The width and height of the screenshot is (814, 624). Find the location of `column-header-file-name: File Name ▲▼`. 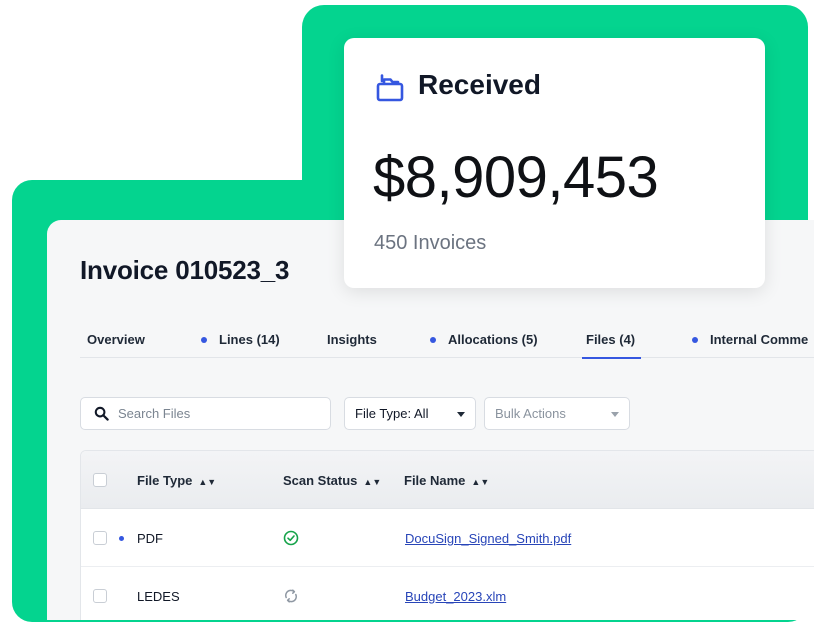

column-header-file-name: File Name ▲▼ is located at coordinates (446, 480).